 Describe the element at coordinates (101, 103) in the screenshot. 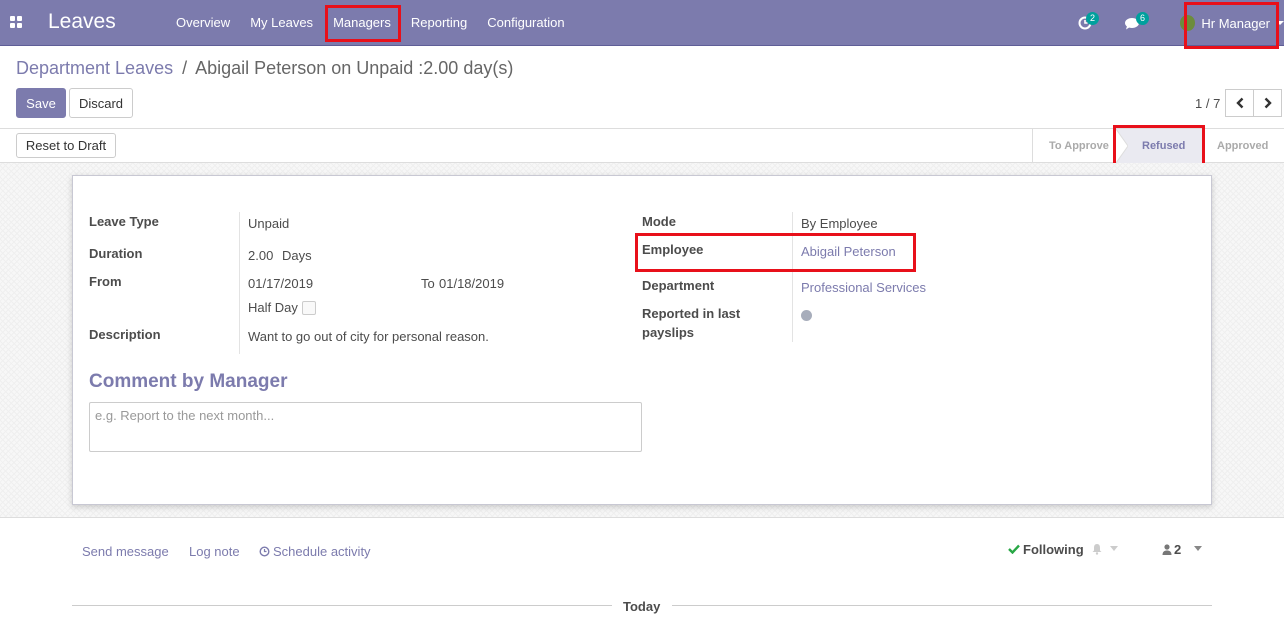

I see `discard-button: Discard` at that location.